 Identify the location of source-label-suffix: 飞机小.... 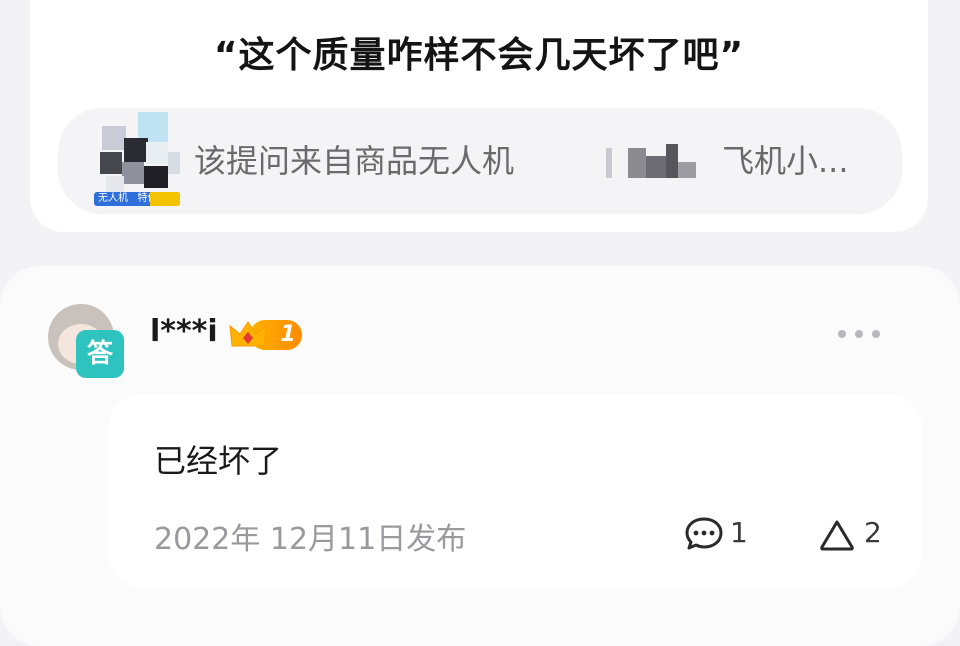
(785, 161).